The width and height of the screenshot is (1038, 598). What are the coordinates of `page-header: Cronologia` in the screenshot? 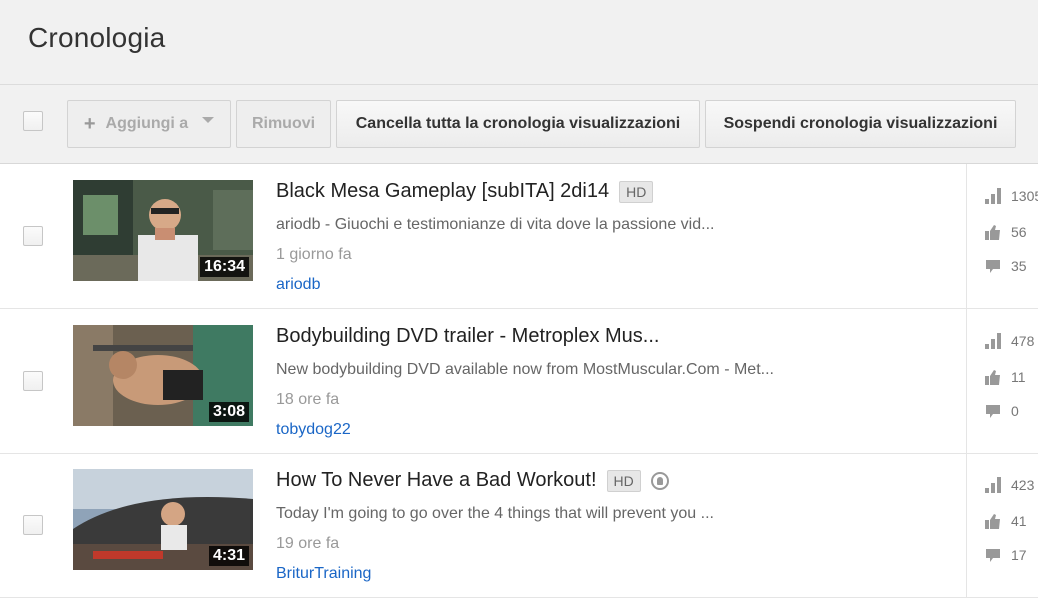 It's located at (519, 42).